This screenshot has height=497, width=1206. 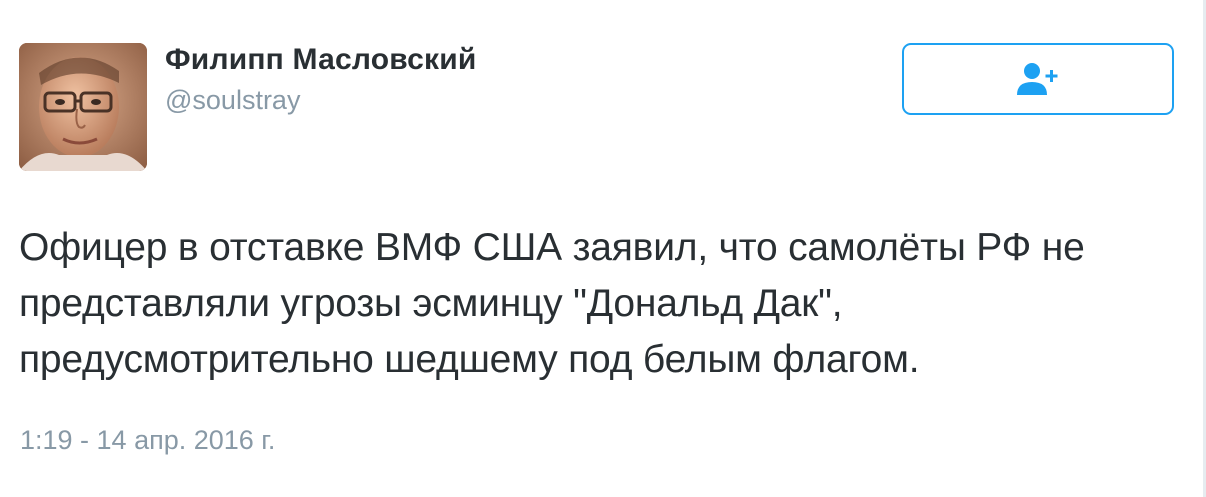 I want to click on author-display-name: Филипп Масловский, so click(x=321, y=60).